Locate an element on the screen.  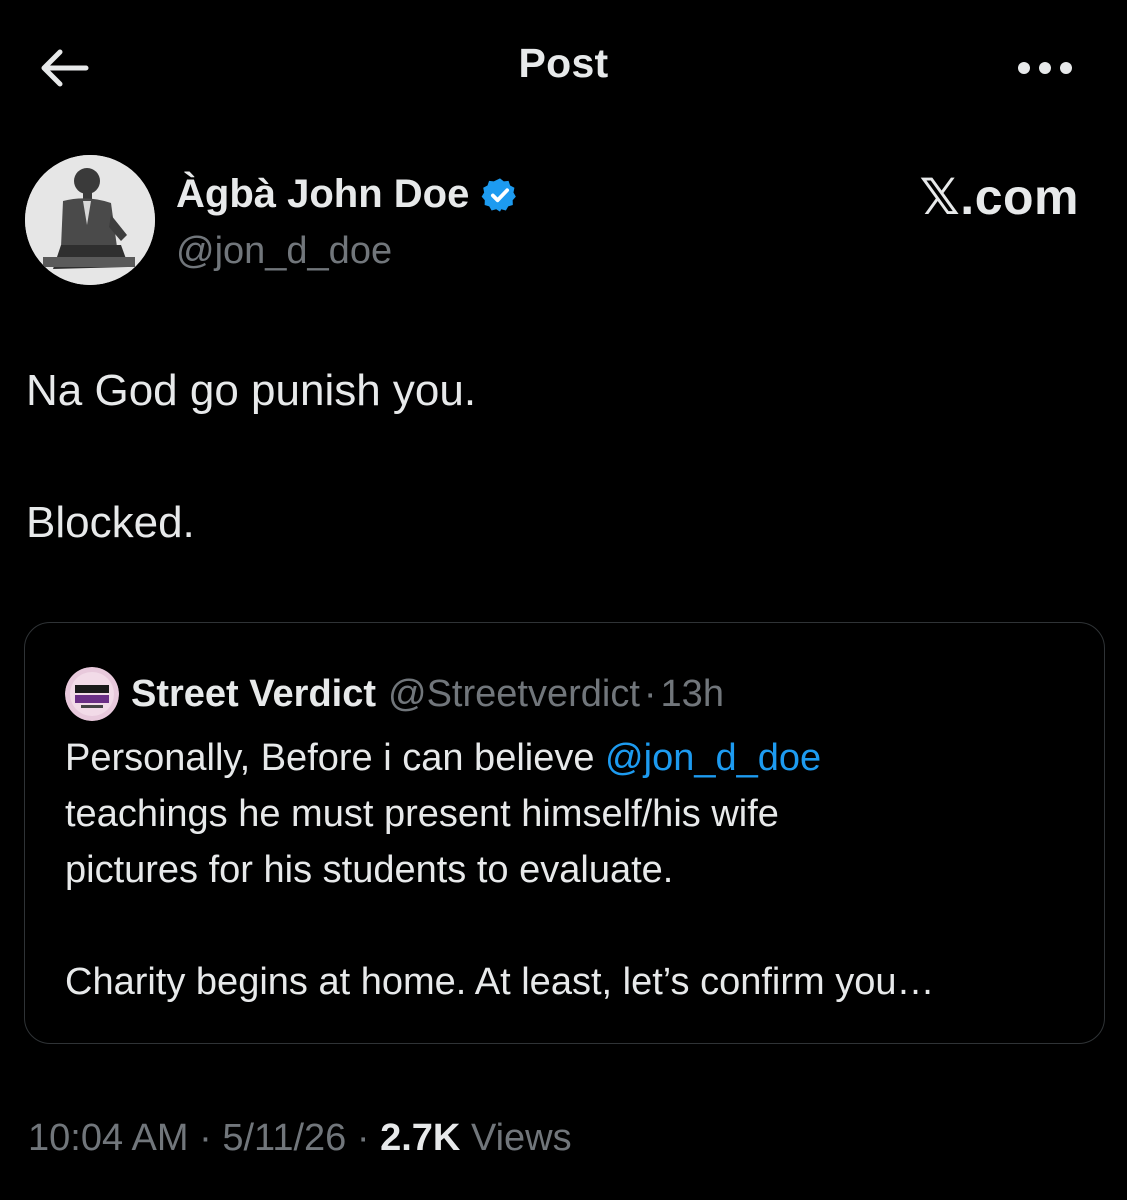
more-options-button is located at coordinates (1045, 68).